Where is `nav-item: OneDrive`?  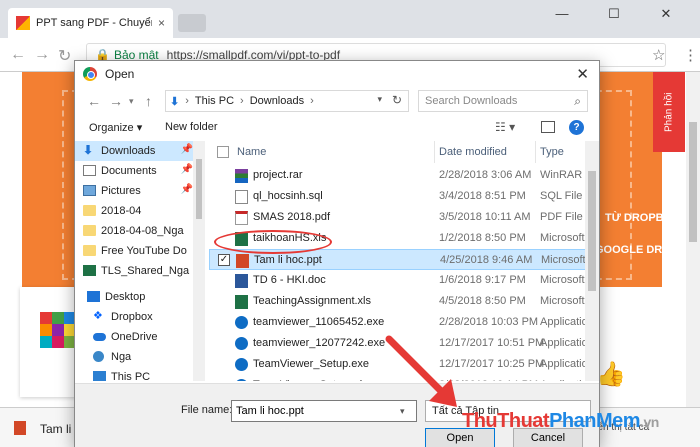
nav-item: OneDrive is located at coordinates (135, 337).